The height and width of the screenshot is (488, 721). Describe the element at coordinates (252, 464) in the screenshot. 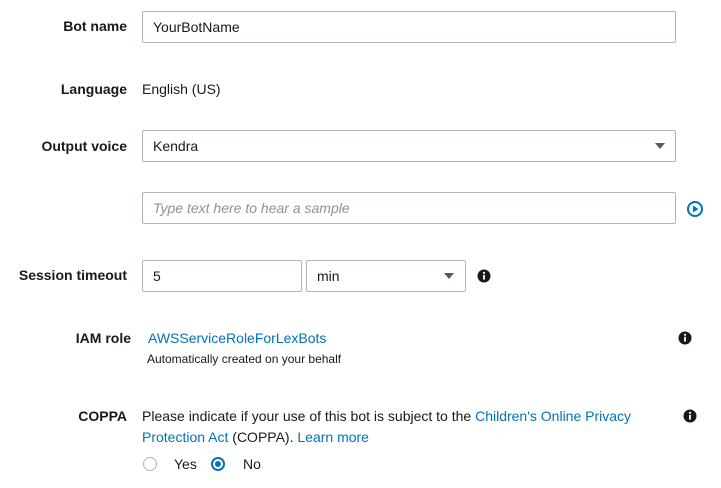

I see `coppa-no-label: No` at that location.